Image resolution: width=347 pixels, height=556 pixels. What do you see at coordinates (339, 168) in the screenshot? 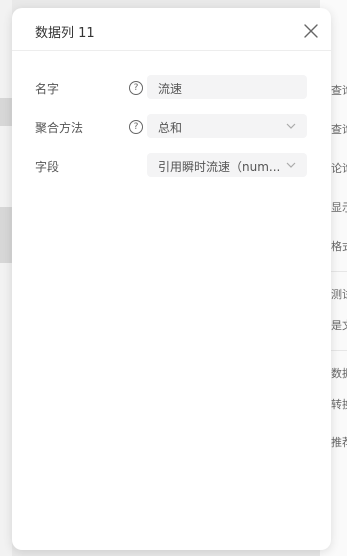
I see `background-menu-item: 论询` at bounding box center [339, 168].